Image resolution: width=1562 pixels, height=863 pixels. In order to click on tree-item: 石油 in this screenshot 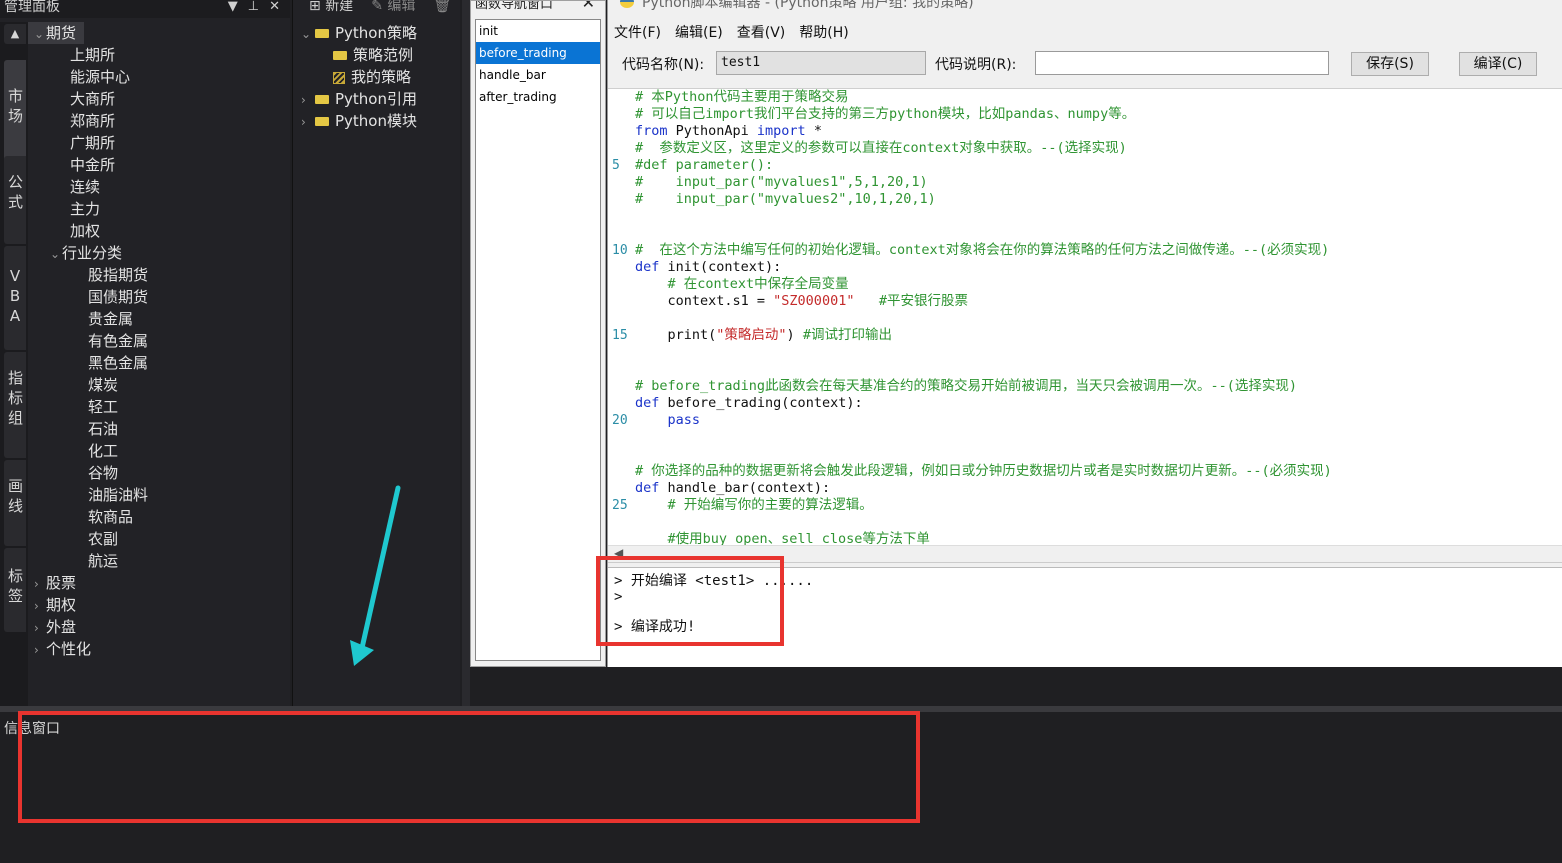, I will do `click(93, 429)`.